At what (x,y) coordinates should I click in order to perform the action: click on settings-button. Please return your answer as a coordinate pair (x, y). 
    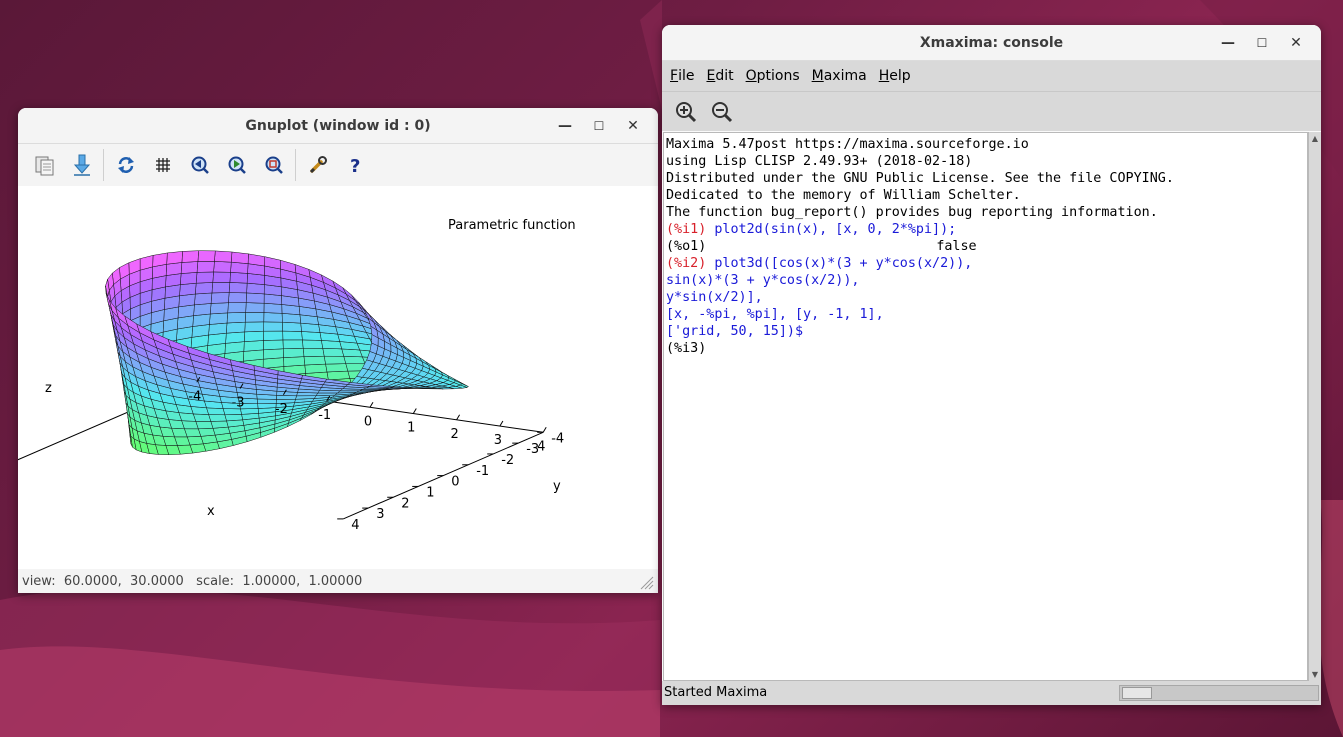
    Looking at the image, I should click on (317, 165).